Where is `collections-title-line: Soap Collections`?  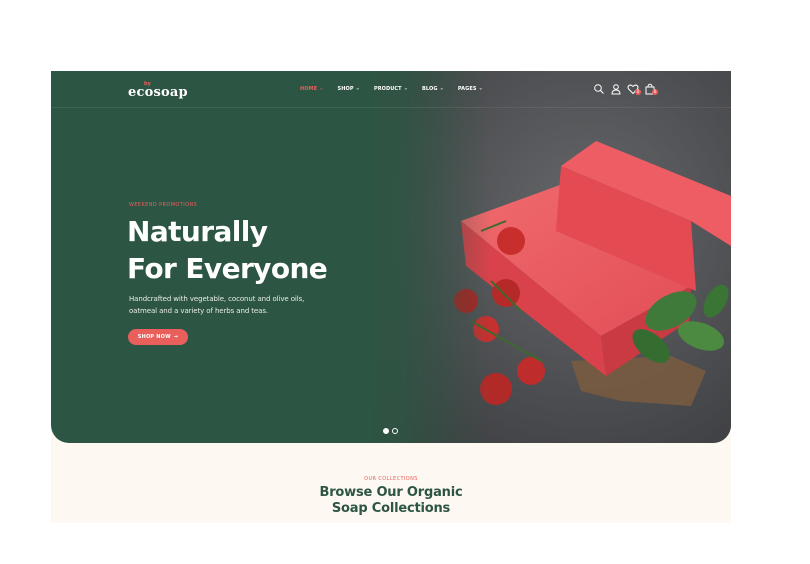
collections-title-line: Soap Collections is located at coordinates (391, 508).